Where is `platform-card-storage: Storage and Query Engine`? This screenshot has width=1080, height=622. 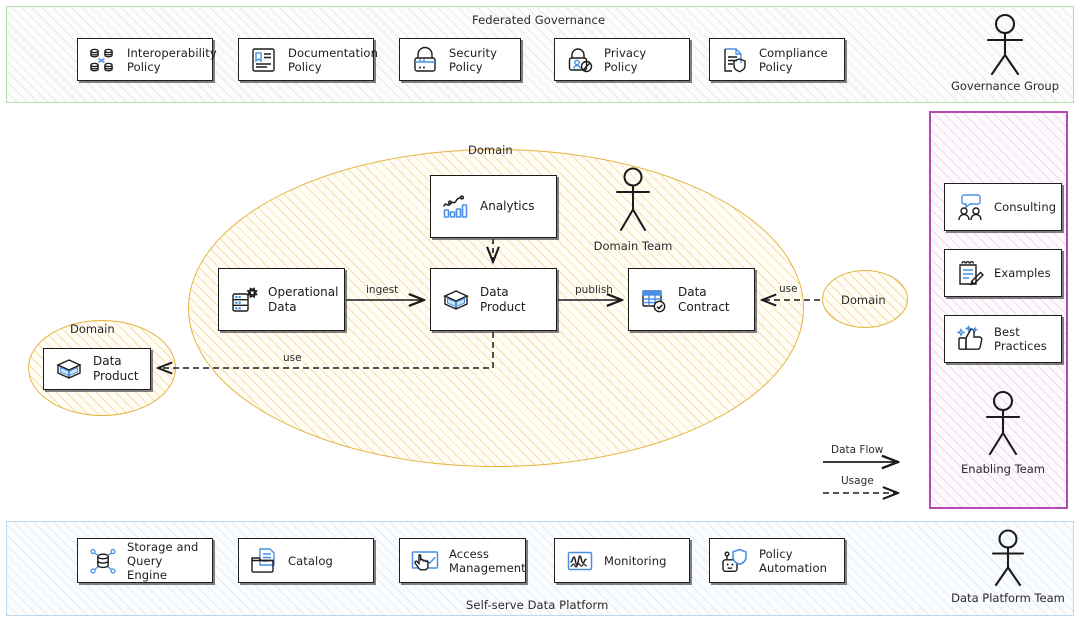 platform-card-storage: Storage and Query Engine is located at coordinates (145, 560).